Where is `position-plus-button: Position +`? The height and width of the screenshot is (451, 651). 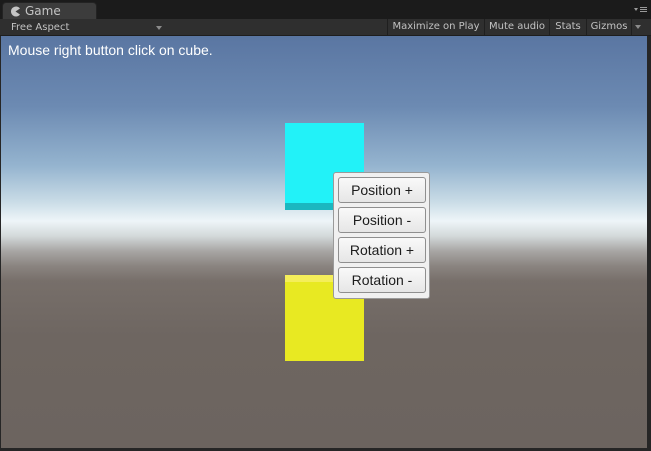
position-plus-button: Position + is located at coordinates (382, 190).